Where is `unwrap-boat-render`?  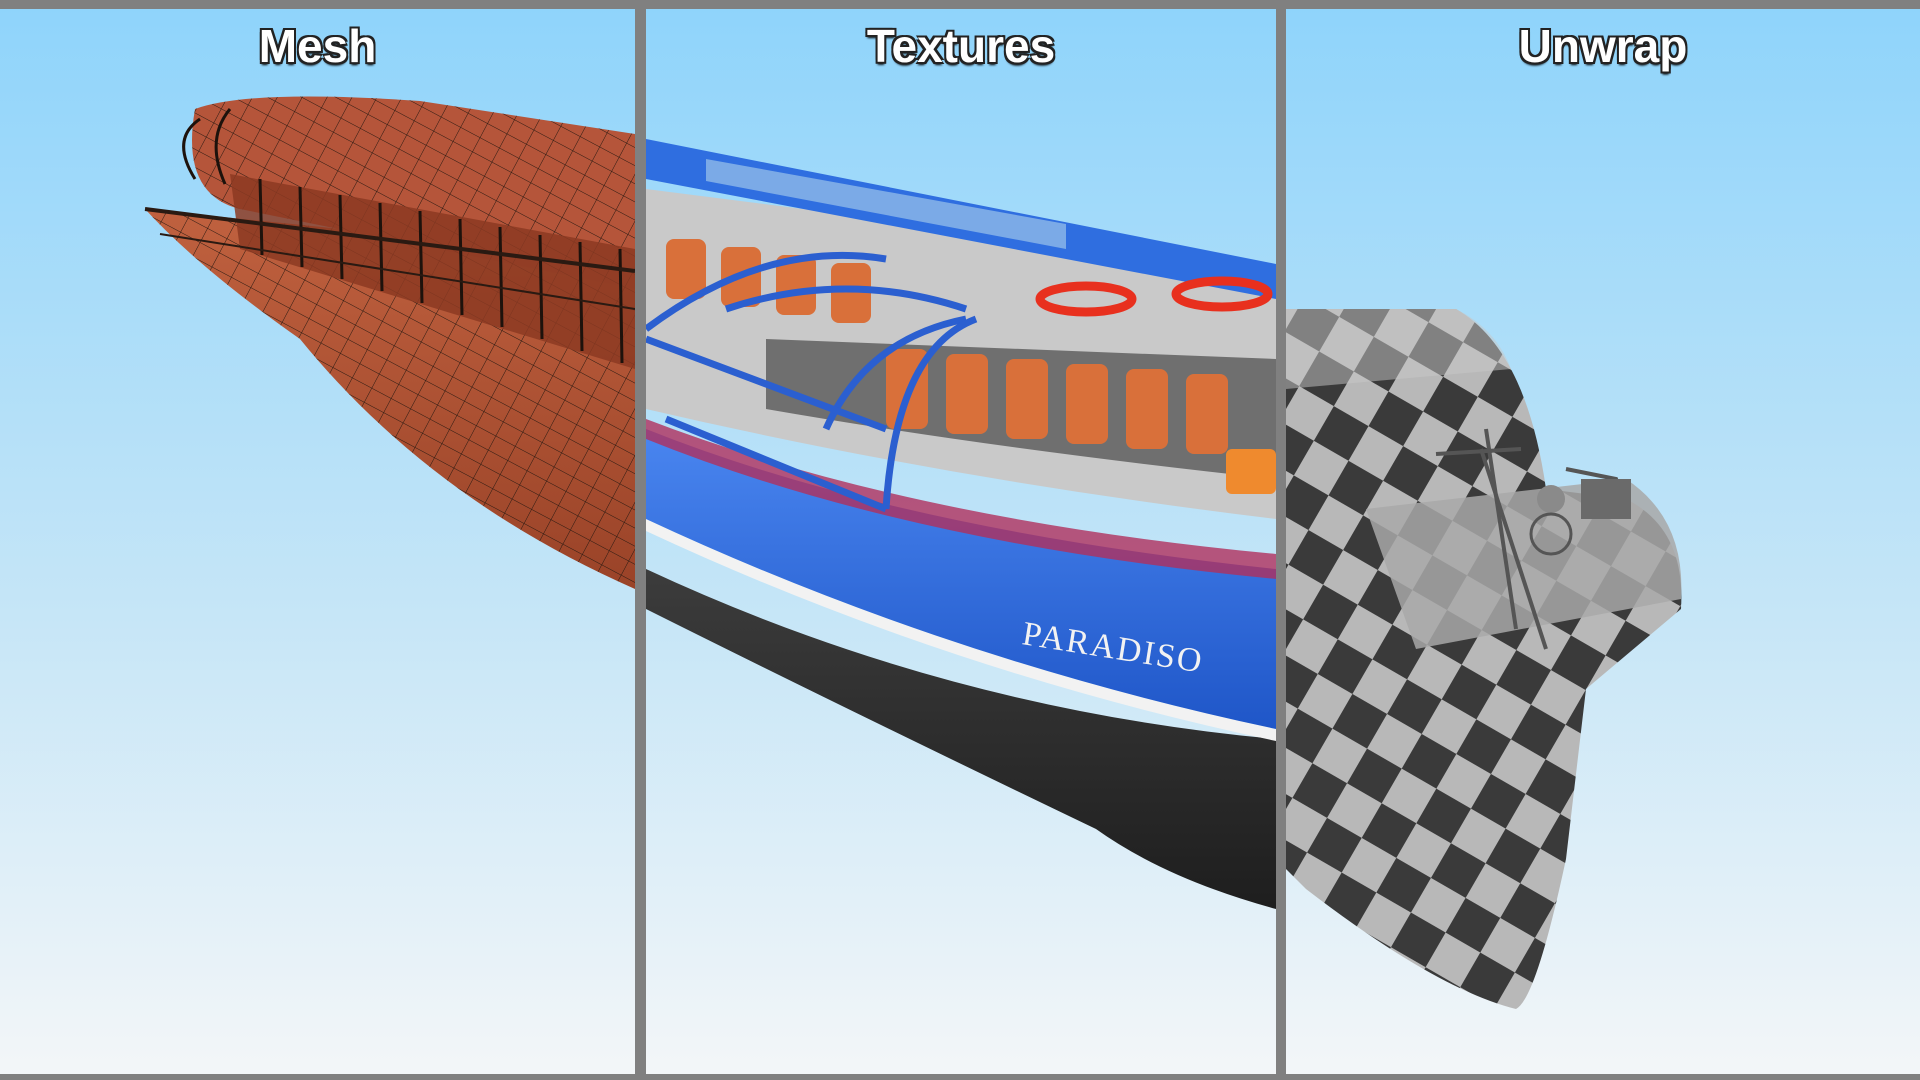
unwrap-boat-render is located at coordinates (1484, 659).